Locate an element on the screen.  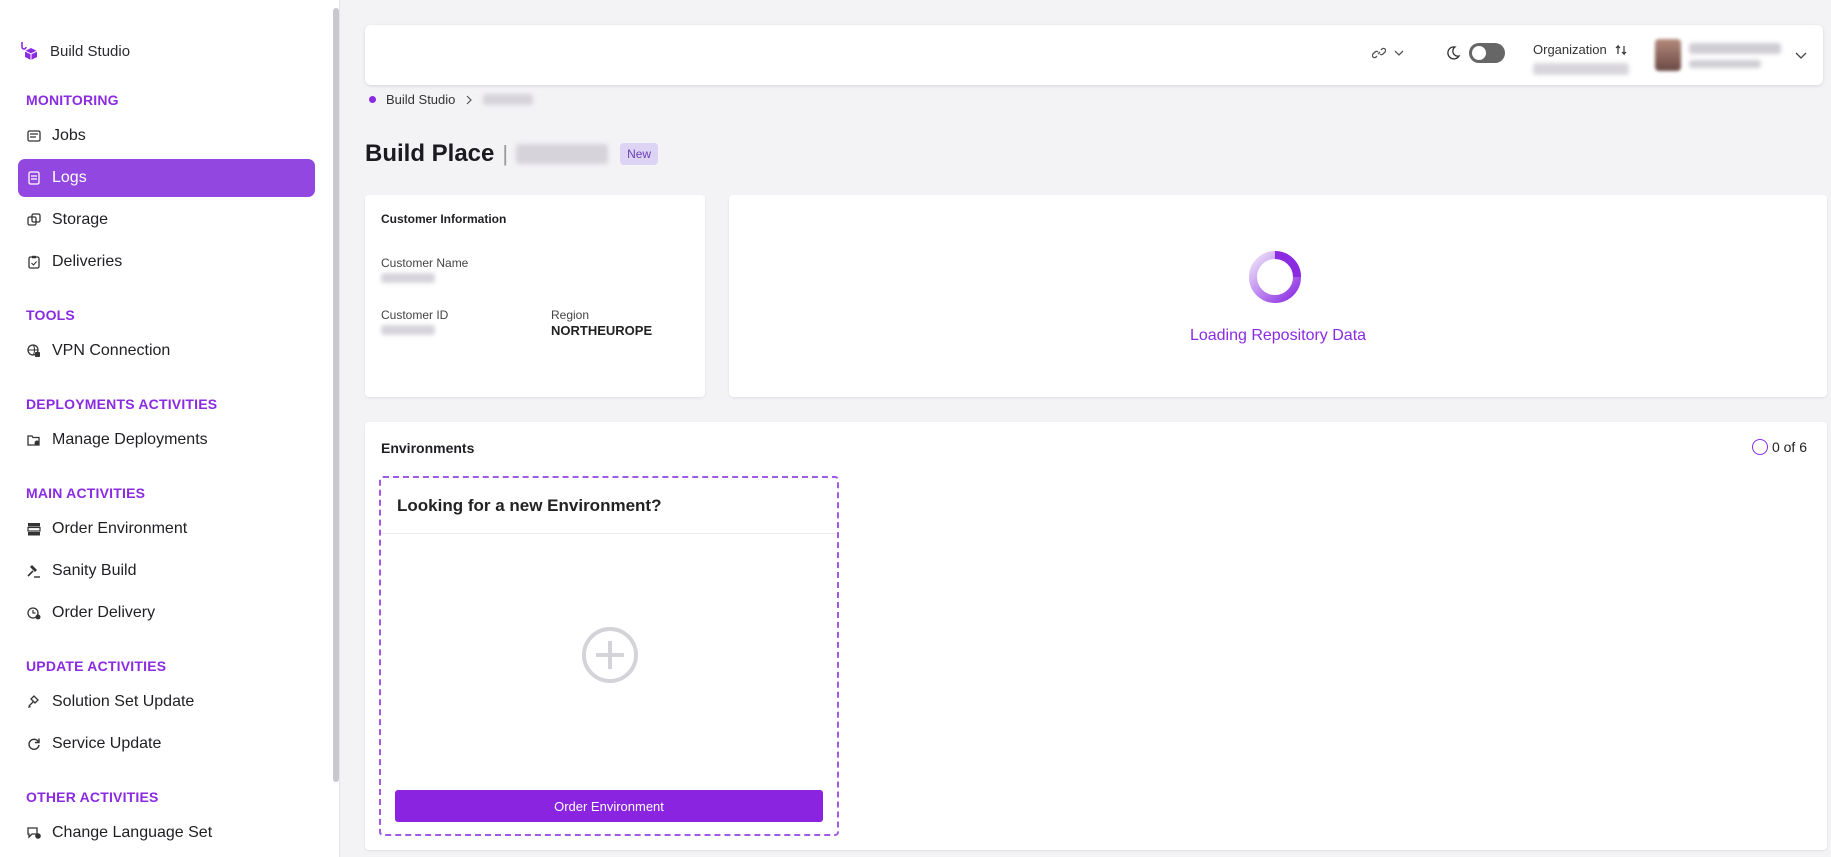
customer-id-label: Customer ID is located at coordinates (415, 315).